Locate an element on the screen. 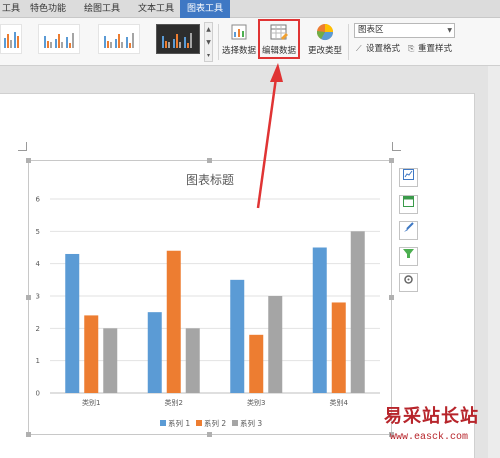  edit-data-highlight-box is located at coordinates (279, 39).